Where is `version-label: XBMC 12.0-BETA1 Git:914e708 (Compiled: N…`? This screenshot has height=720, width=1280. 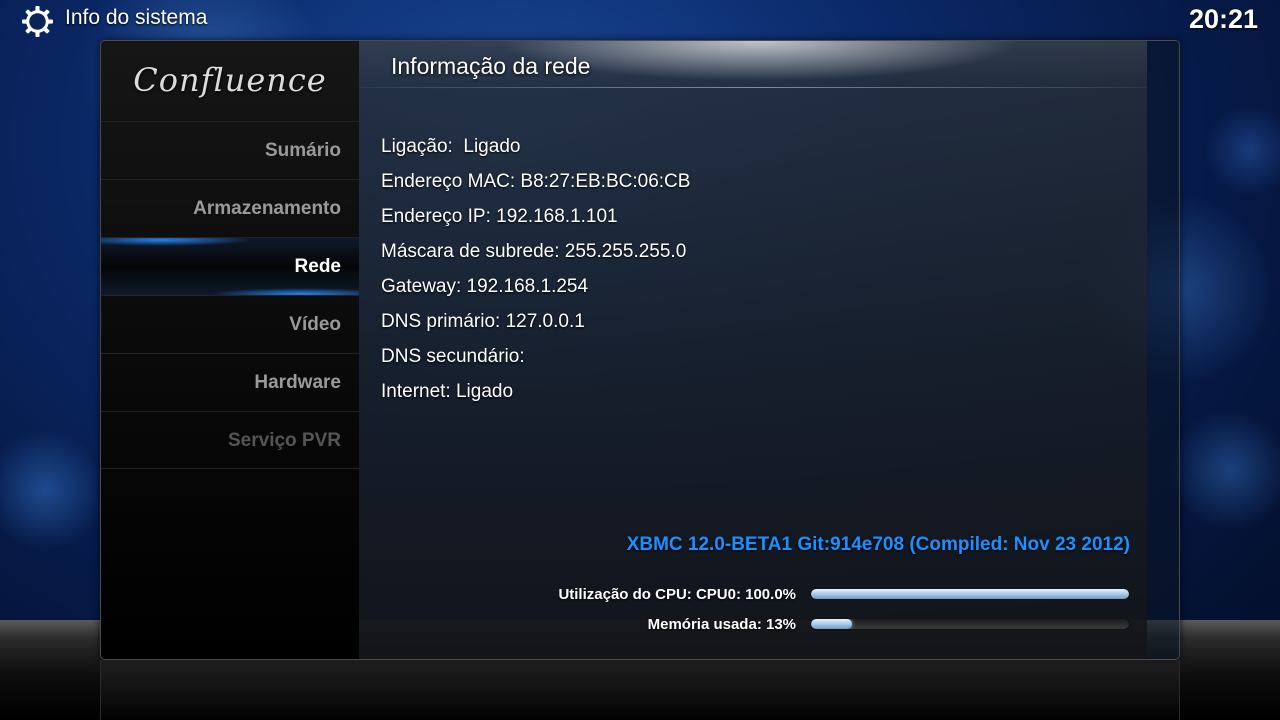 version-label: XBMC 12.0-BETA1 Git:914e708 (Compiled: N… is located at coordinates (878, 544).